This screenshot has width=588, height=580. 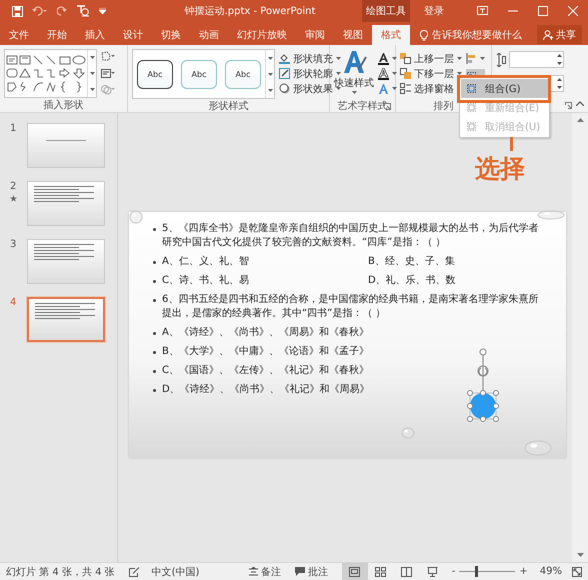 What do you see at coordinates (477, 35) in the screenshot?
I see `tell-me-field: 告诉我你想要做什么` at bounding box center [477, 35].